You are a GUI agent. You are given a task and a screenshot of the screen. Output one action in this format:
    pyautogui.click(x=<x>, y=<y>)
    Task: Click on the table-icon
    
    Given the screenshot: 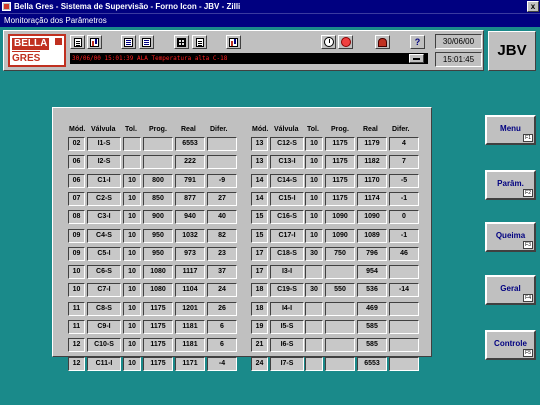 What is the action you would take?
    pyautogui.click(x=199, y=42)
    